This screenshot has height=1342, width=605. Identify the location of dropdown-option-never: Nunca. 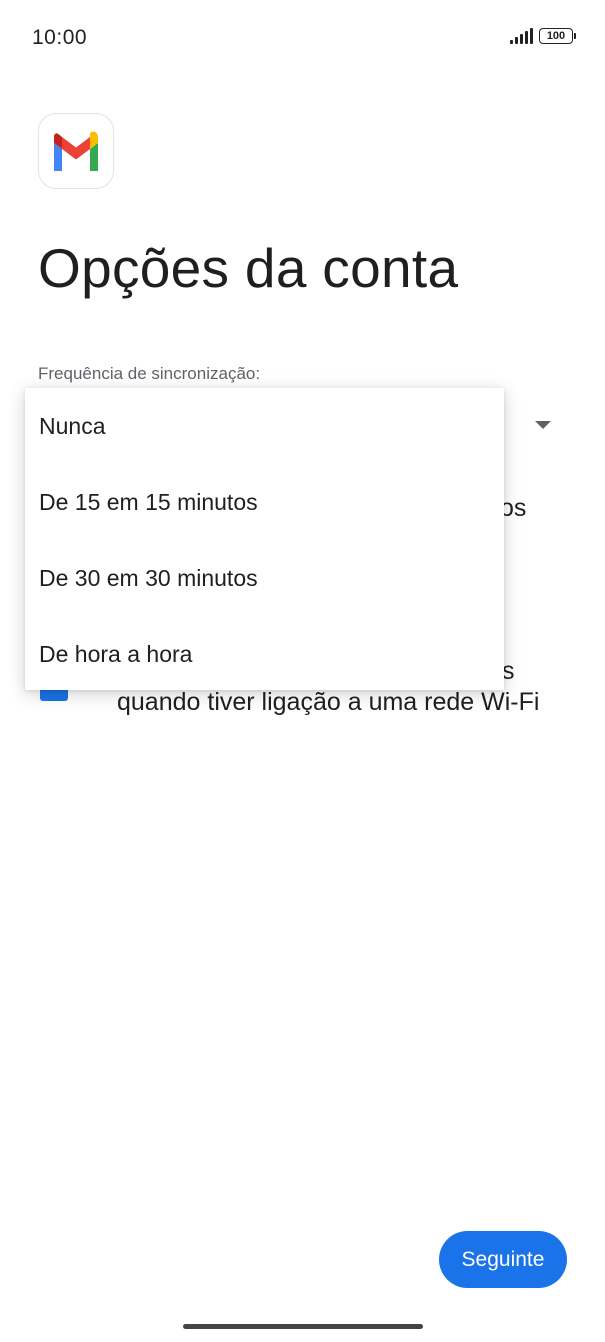
(264, 426).